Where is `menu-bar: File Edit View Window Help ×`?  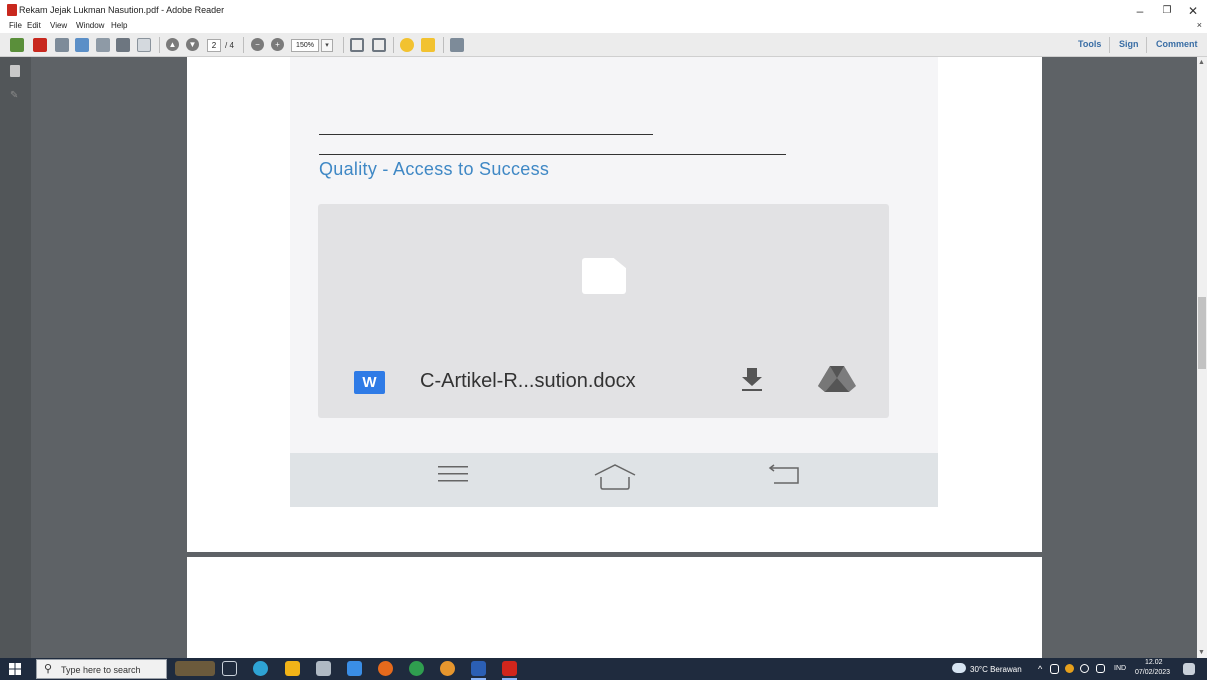 menu-bar: File Edit View Window Help × is located at coordinates (603, 26).